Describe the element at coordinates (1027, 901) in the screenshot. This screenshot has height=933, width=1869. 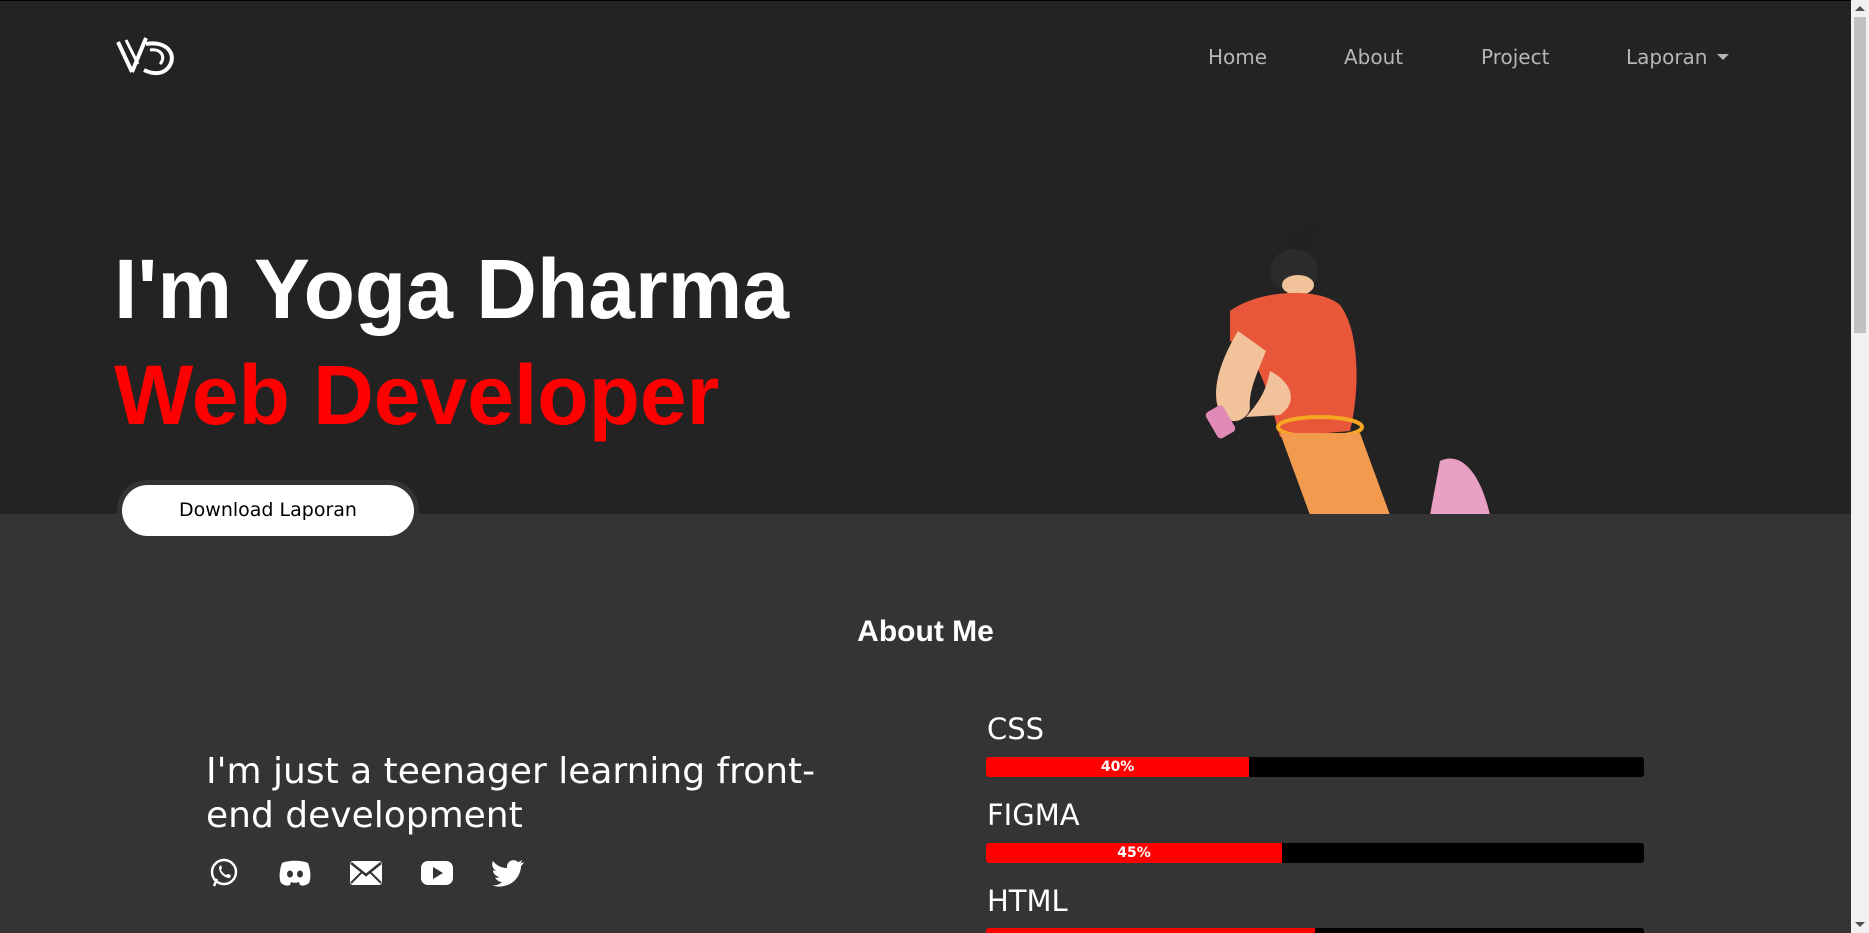
I see `skill-label-html: HTML` at that location.